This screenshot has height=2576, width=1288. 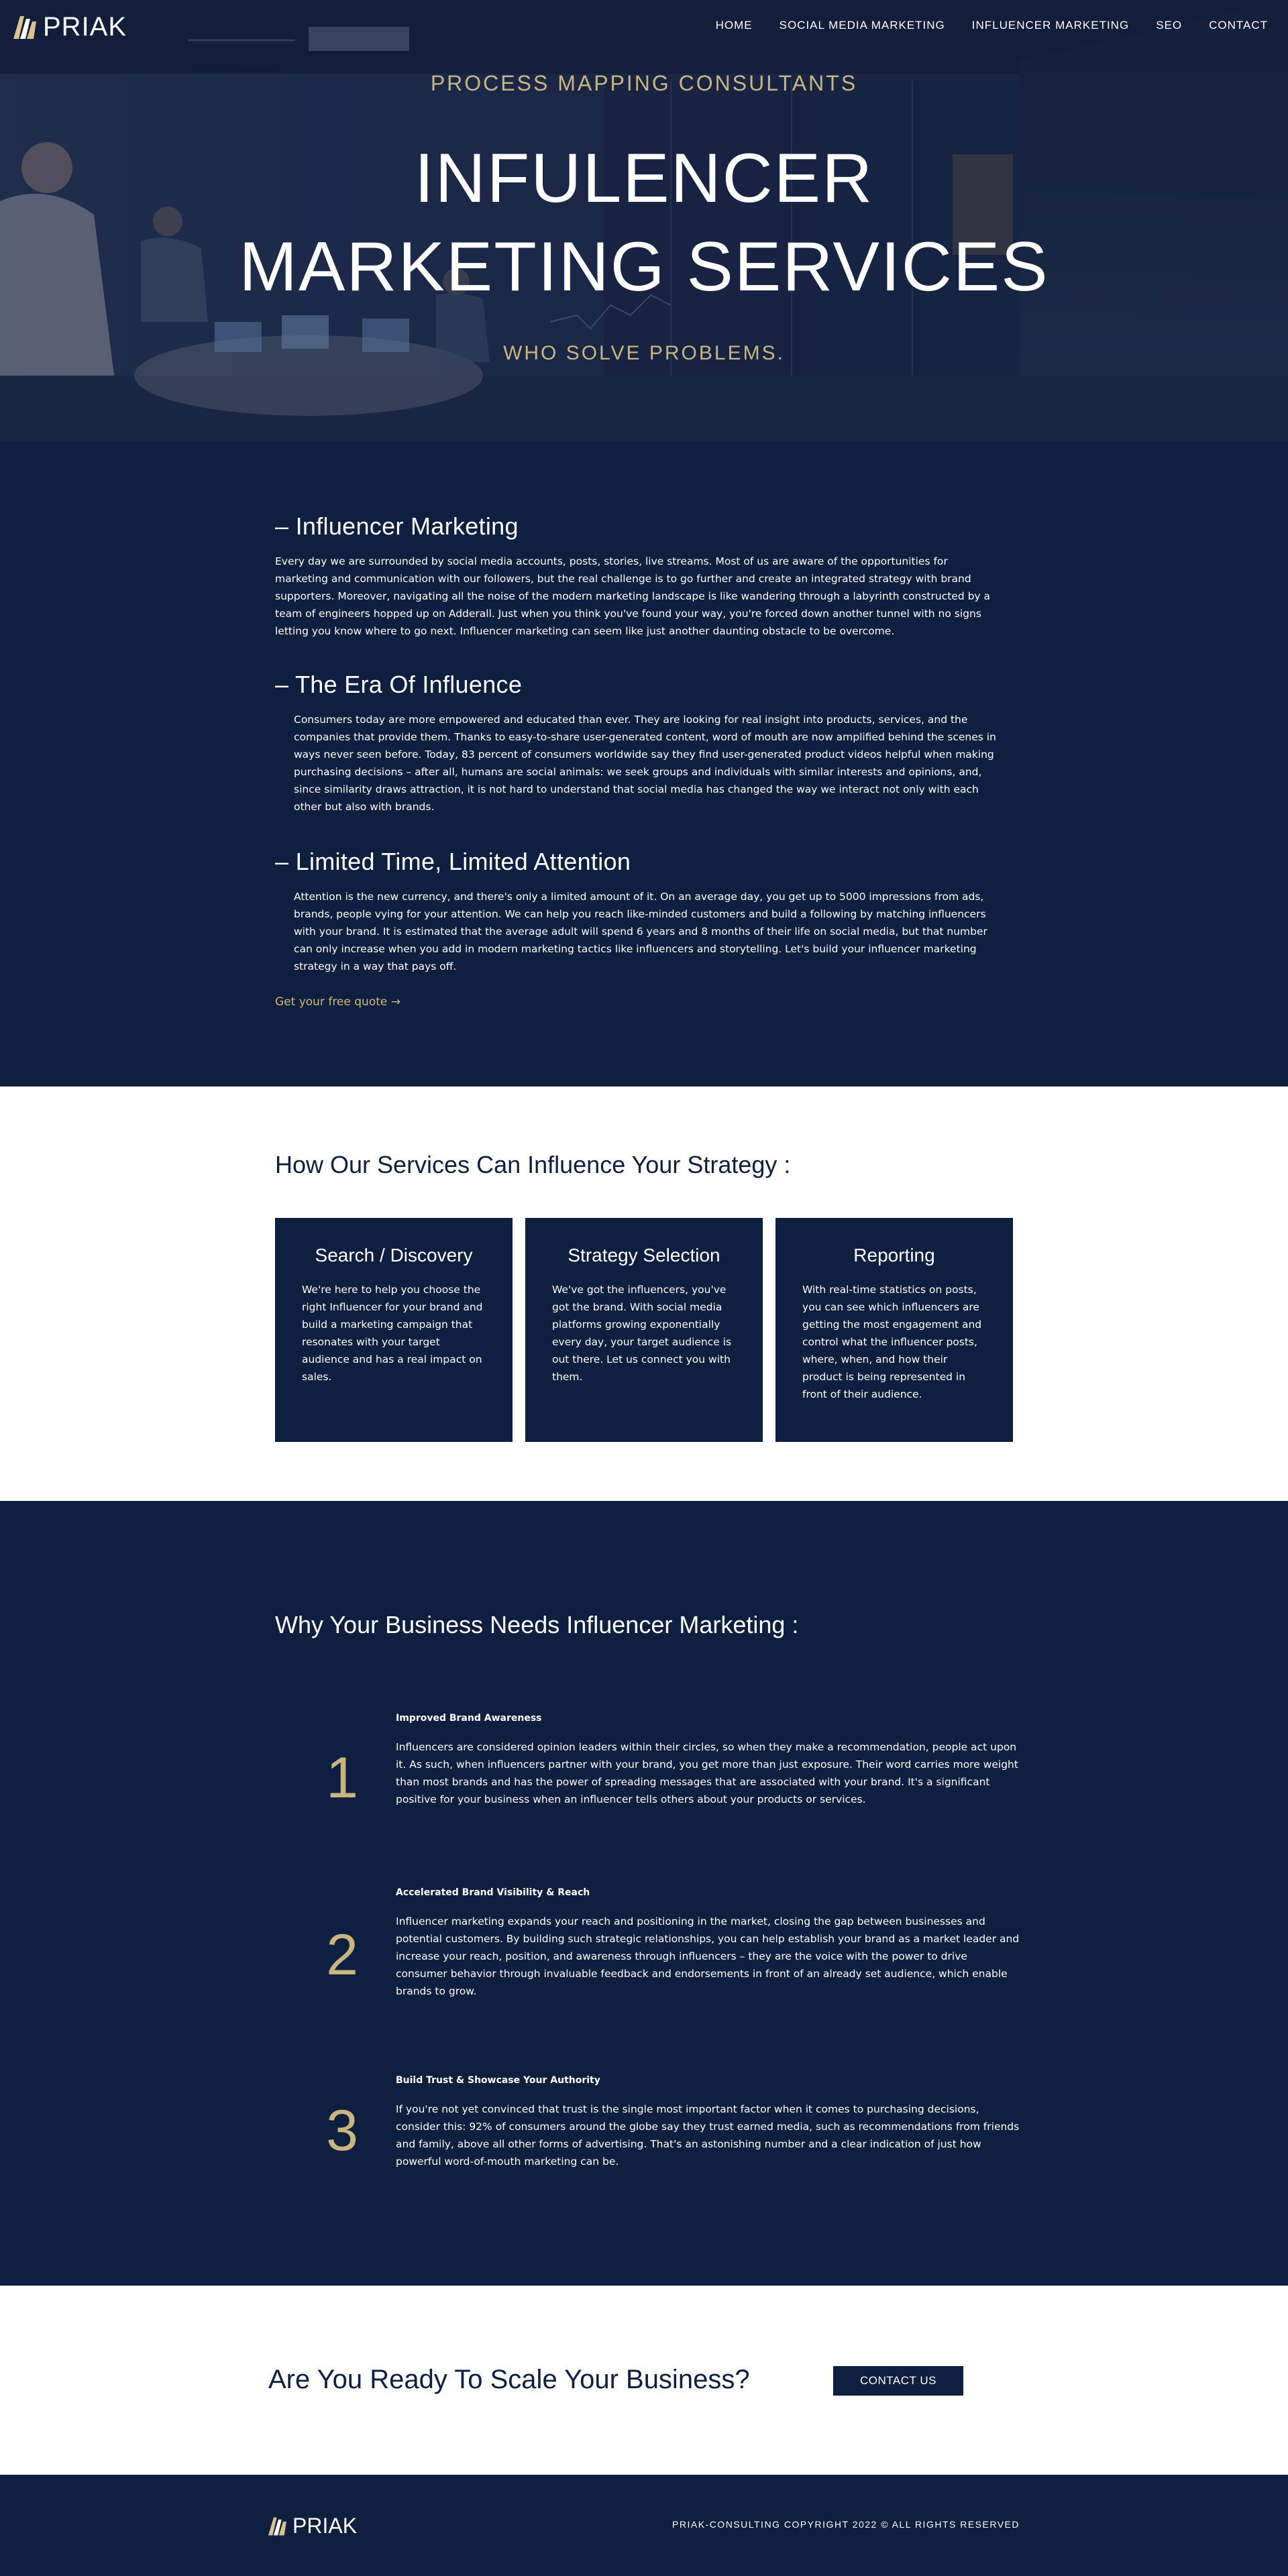 What do you see at coordinates (644, 1255) in the screenshot?
I see `service-card-title: Strategy Selection` at bounding box center [644, 1255].